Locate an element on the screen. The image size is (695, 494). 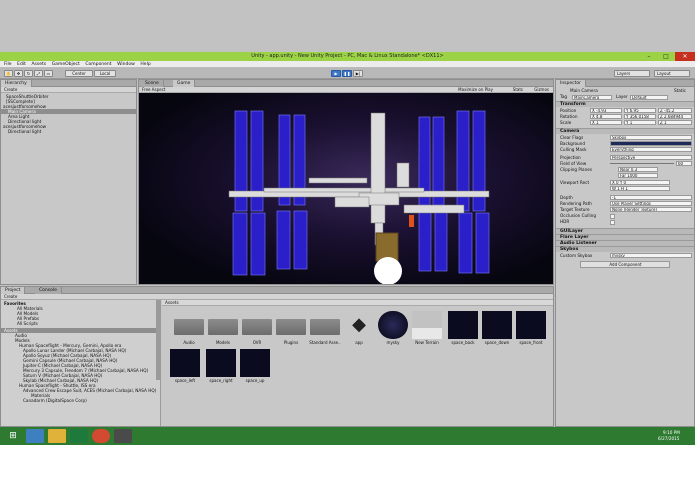
viewport-wh: W 1 H 1 is located at coordinates (640, 188).